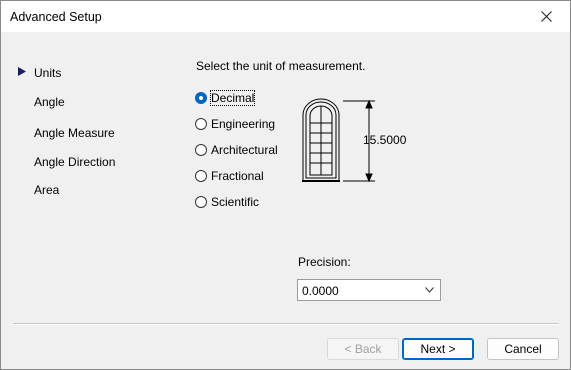  I want to click on current-step-arrow-icon, so click(22, 71).